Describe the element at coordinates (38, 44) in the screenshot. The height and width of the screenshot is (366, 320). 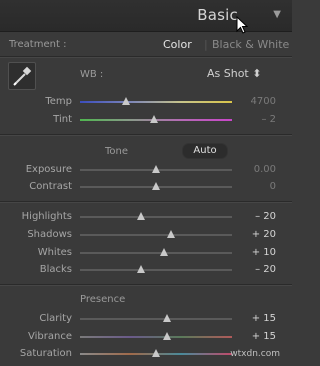
I see `treatment-label: Treatment :` at that location.